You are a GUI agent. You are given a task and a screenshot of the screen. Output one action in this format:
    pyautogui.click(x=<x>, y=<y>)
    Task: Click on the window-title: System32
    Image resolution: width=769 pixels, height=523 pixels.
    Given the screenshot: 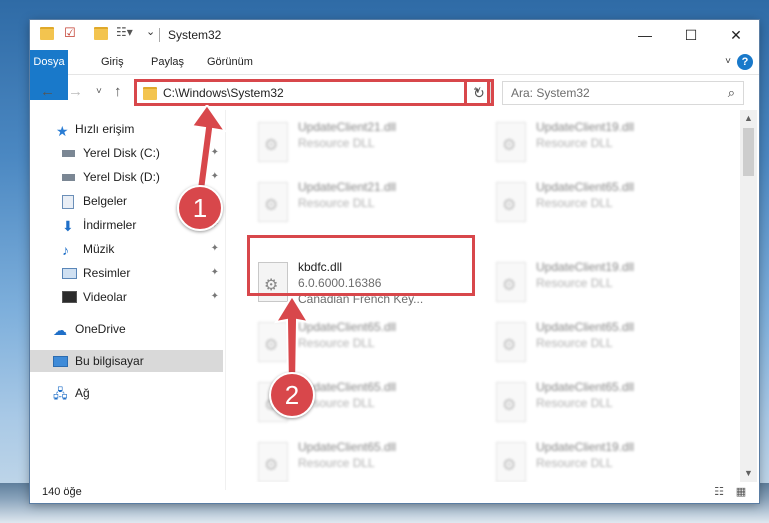 What is the action you would take?
    pyautogui.click(x=195, y=35)
    